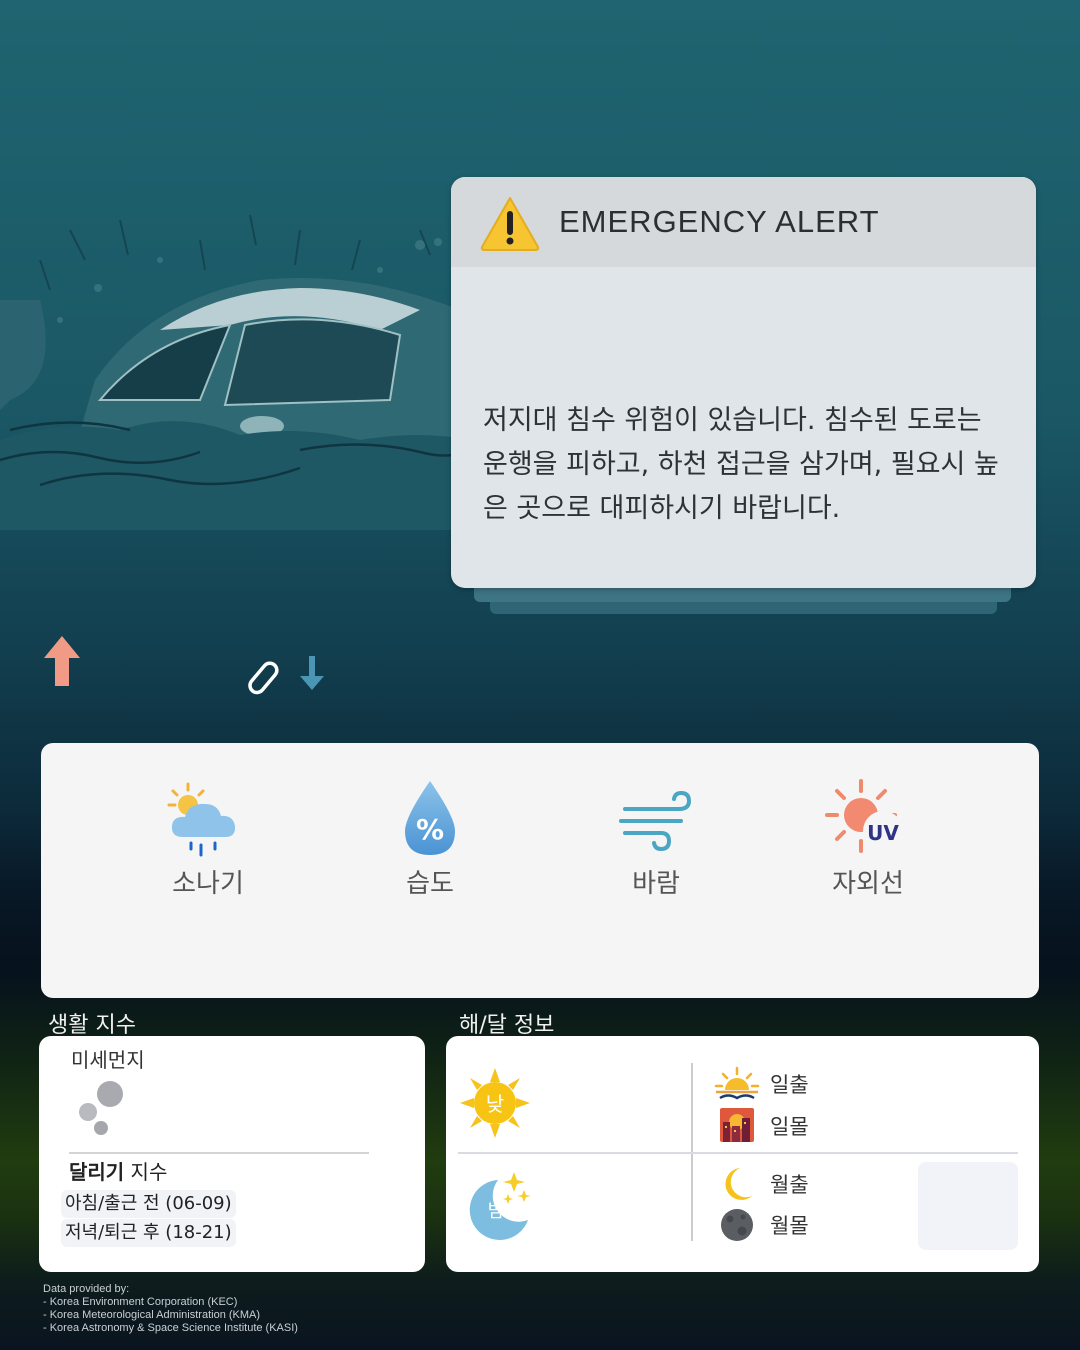 The width and height of the screenshot is (1080, 1350). Describe the element at coordinates (118, 1172) in the screenshot. I see `running-index-title: 달리기 지수` at that location.